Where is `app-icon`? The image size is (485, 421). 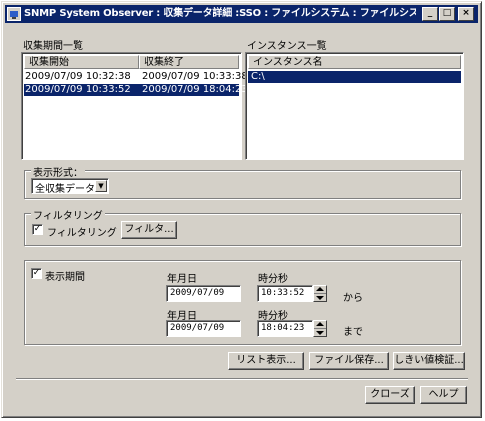 app-icon is located at coordinates (14, 14).